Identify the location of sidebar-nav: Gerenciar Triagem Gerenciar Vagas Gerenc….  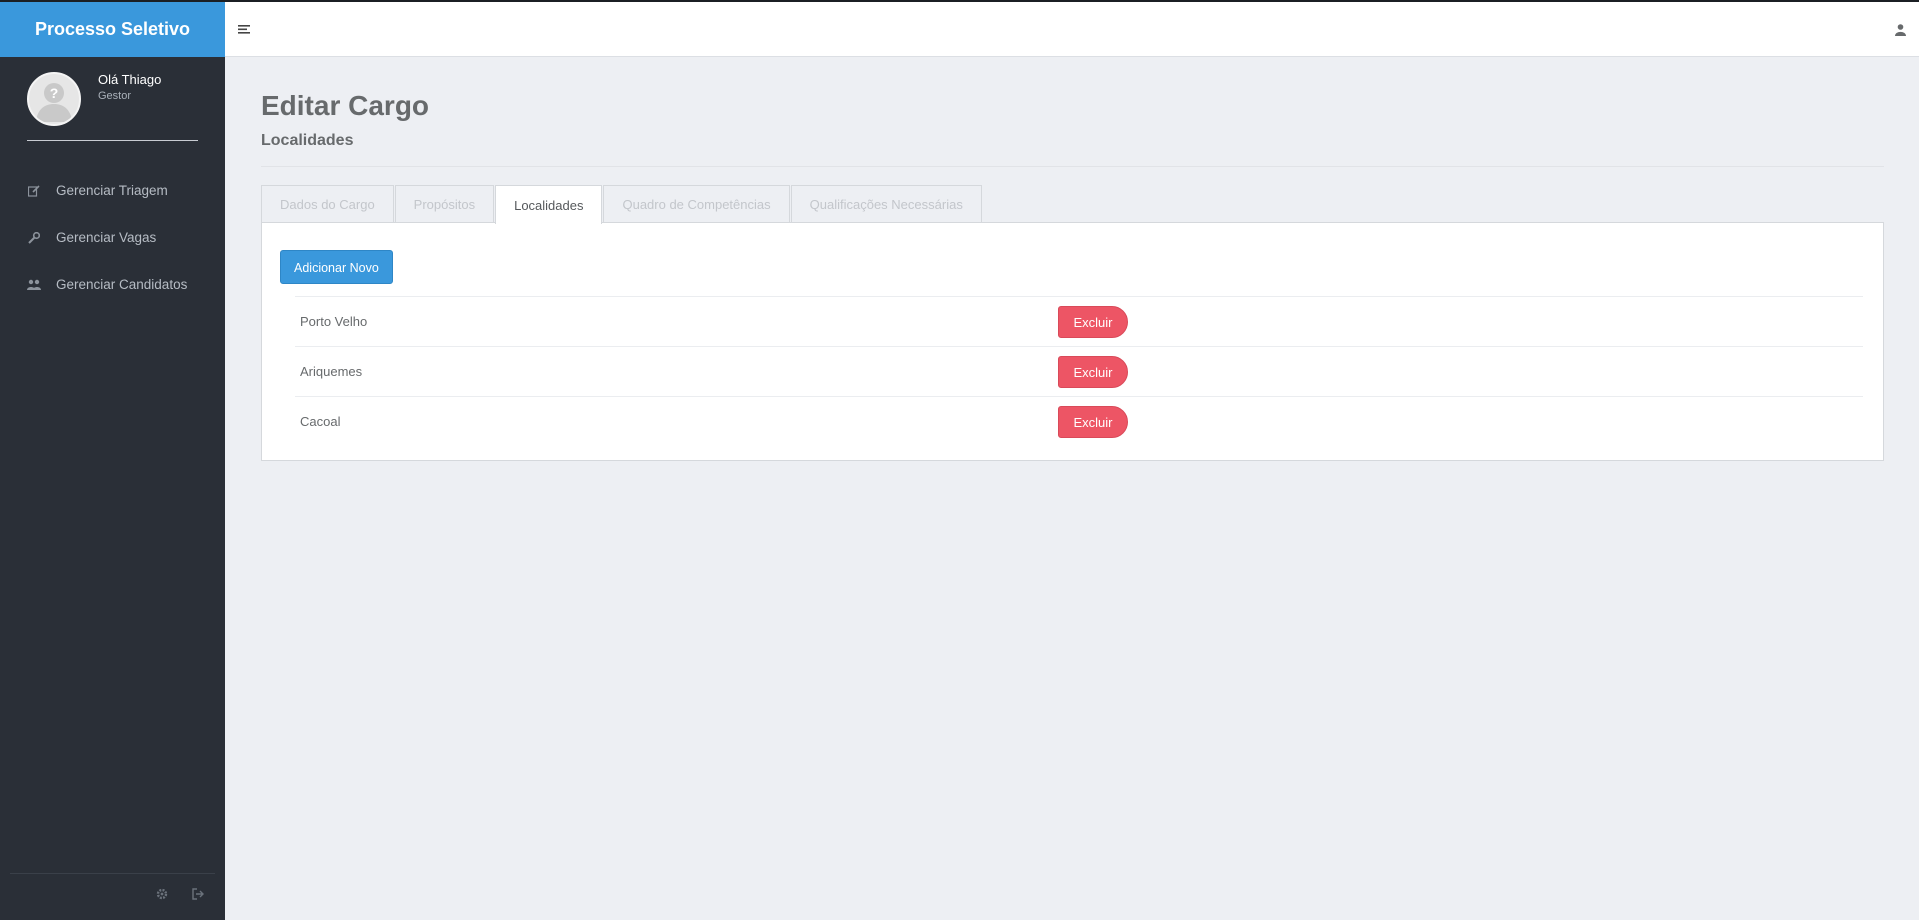
(112, 237).